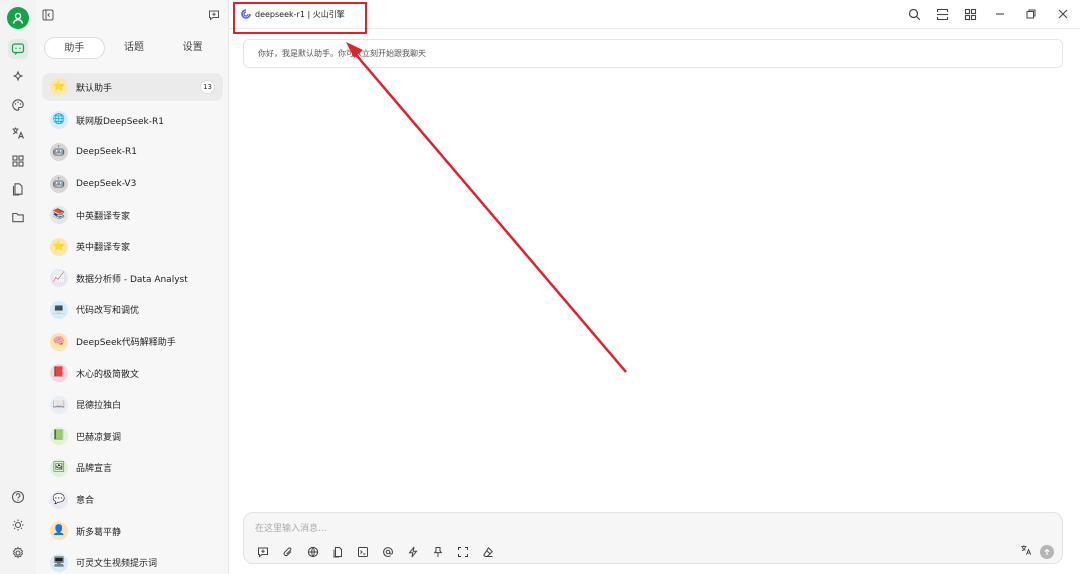 This screenshot has height=574, width=1080. What do you see at coordinates (59, 341) in the screenshot?
I see `assistant-emoji-icon: 🧠` at bounding box center [59, 341].